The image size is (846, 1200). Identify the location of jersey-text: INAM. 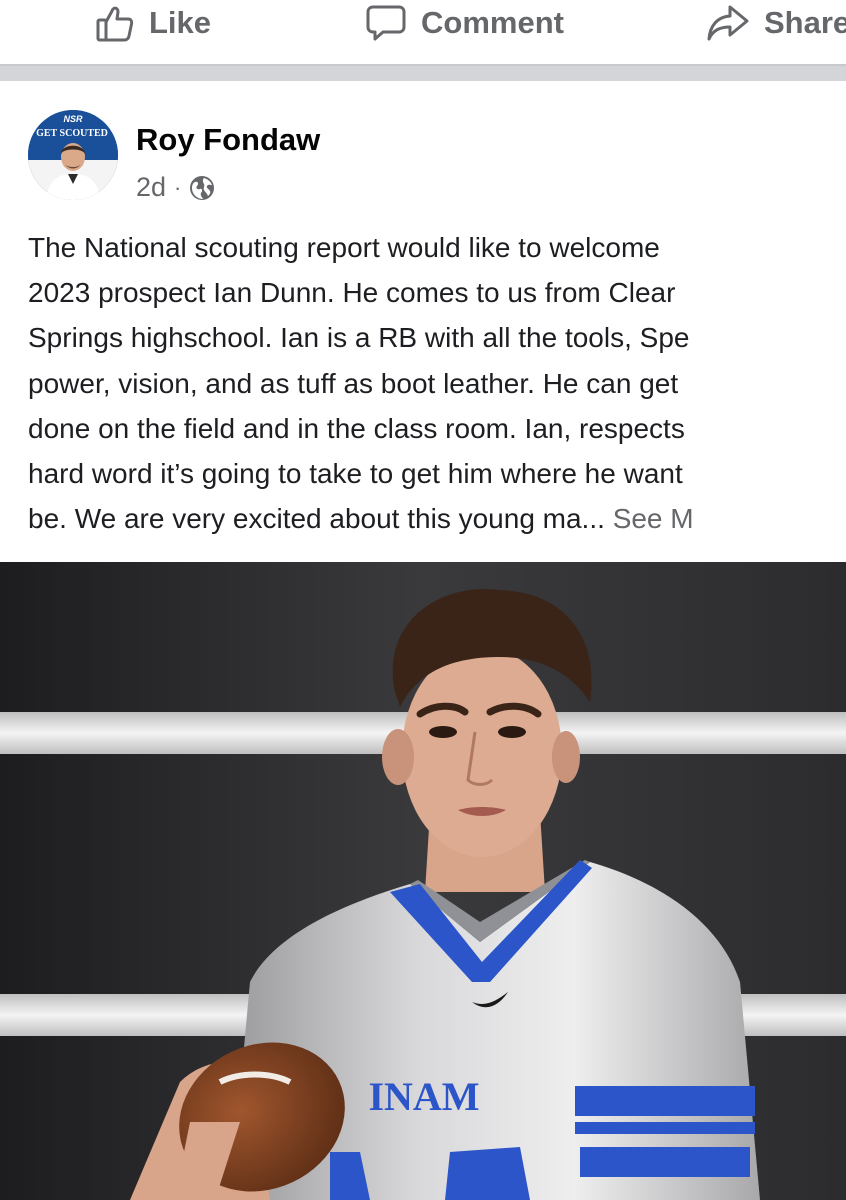
(423, 1096).